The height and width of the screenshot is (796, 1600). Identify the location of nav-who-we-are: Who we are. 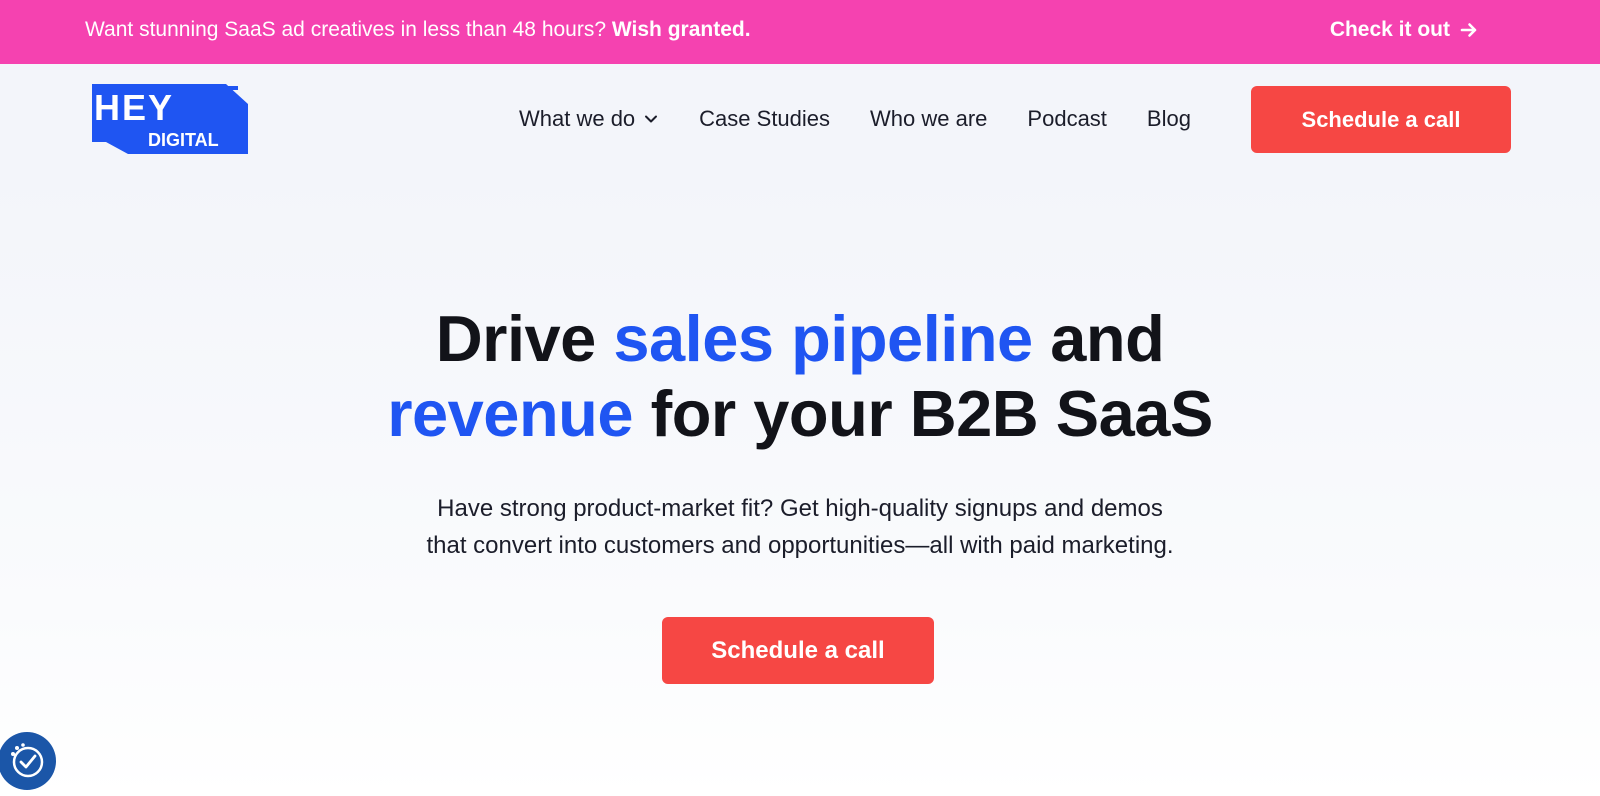
(928, 119).